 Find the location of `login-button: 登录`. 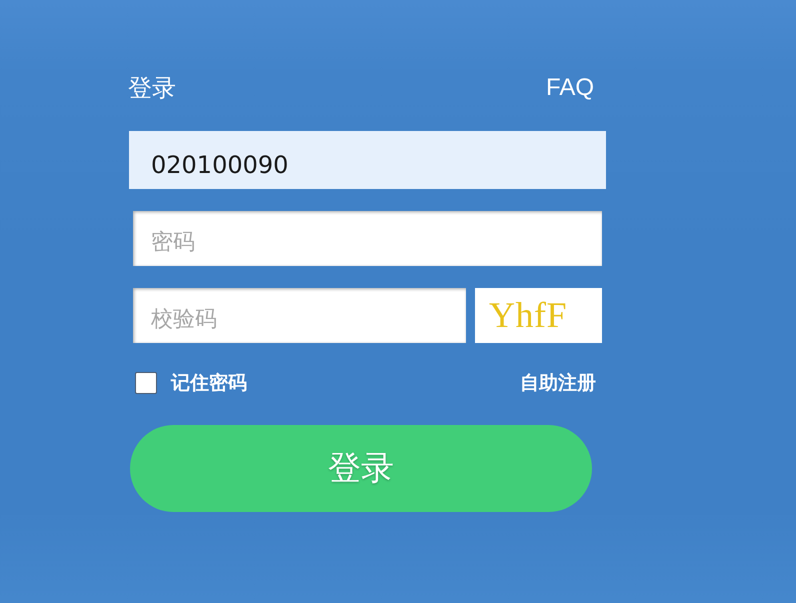

login-button: 登录 is located at coordinates (361, 468).